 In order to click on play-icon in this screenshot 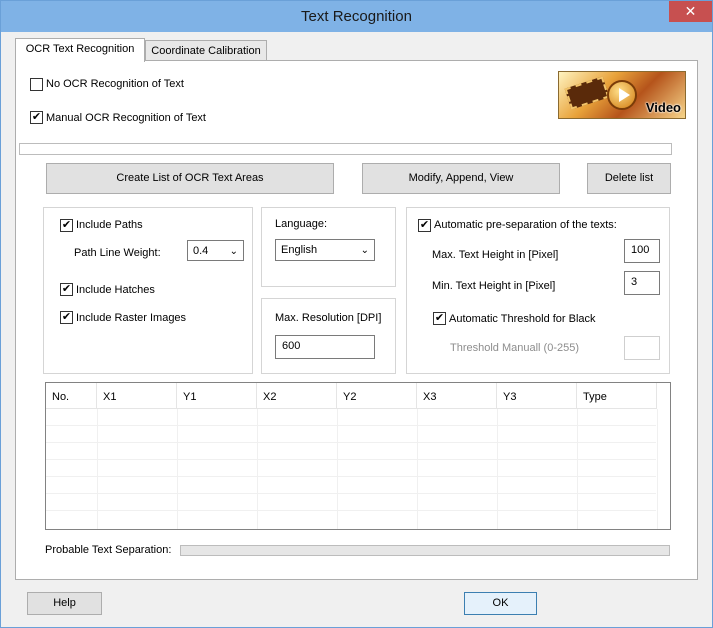, I will do `click(622, 95)`.